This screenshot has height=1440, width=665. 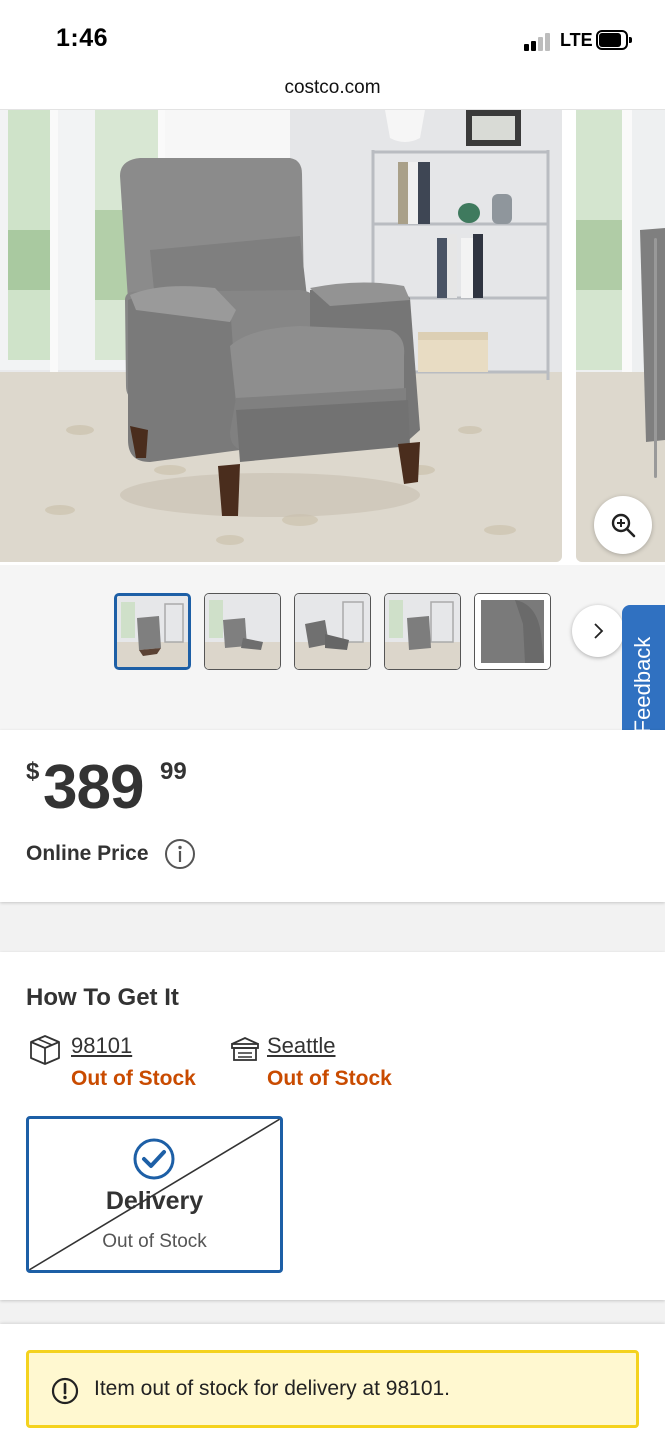 I want to click on chevron-right-icon, so click(x=599, y=631).